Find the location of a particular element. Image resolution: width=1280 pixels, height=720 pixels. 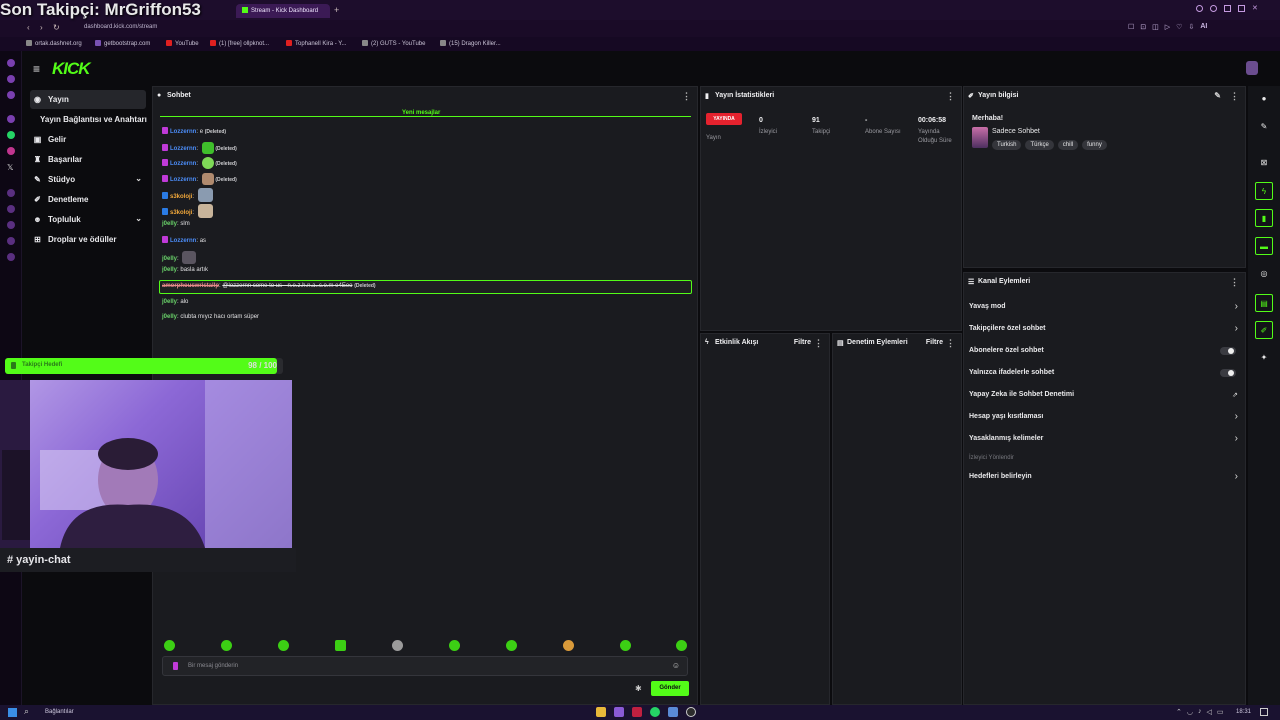

bookmark-item: YouTube is located at coordinates (182, 43).